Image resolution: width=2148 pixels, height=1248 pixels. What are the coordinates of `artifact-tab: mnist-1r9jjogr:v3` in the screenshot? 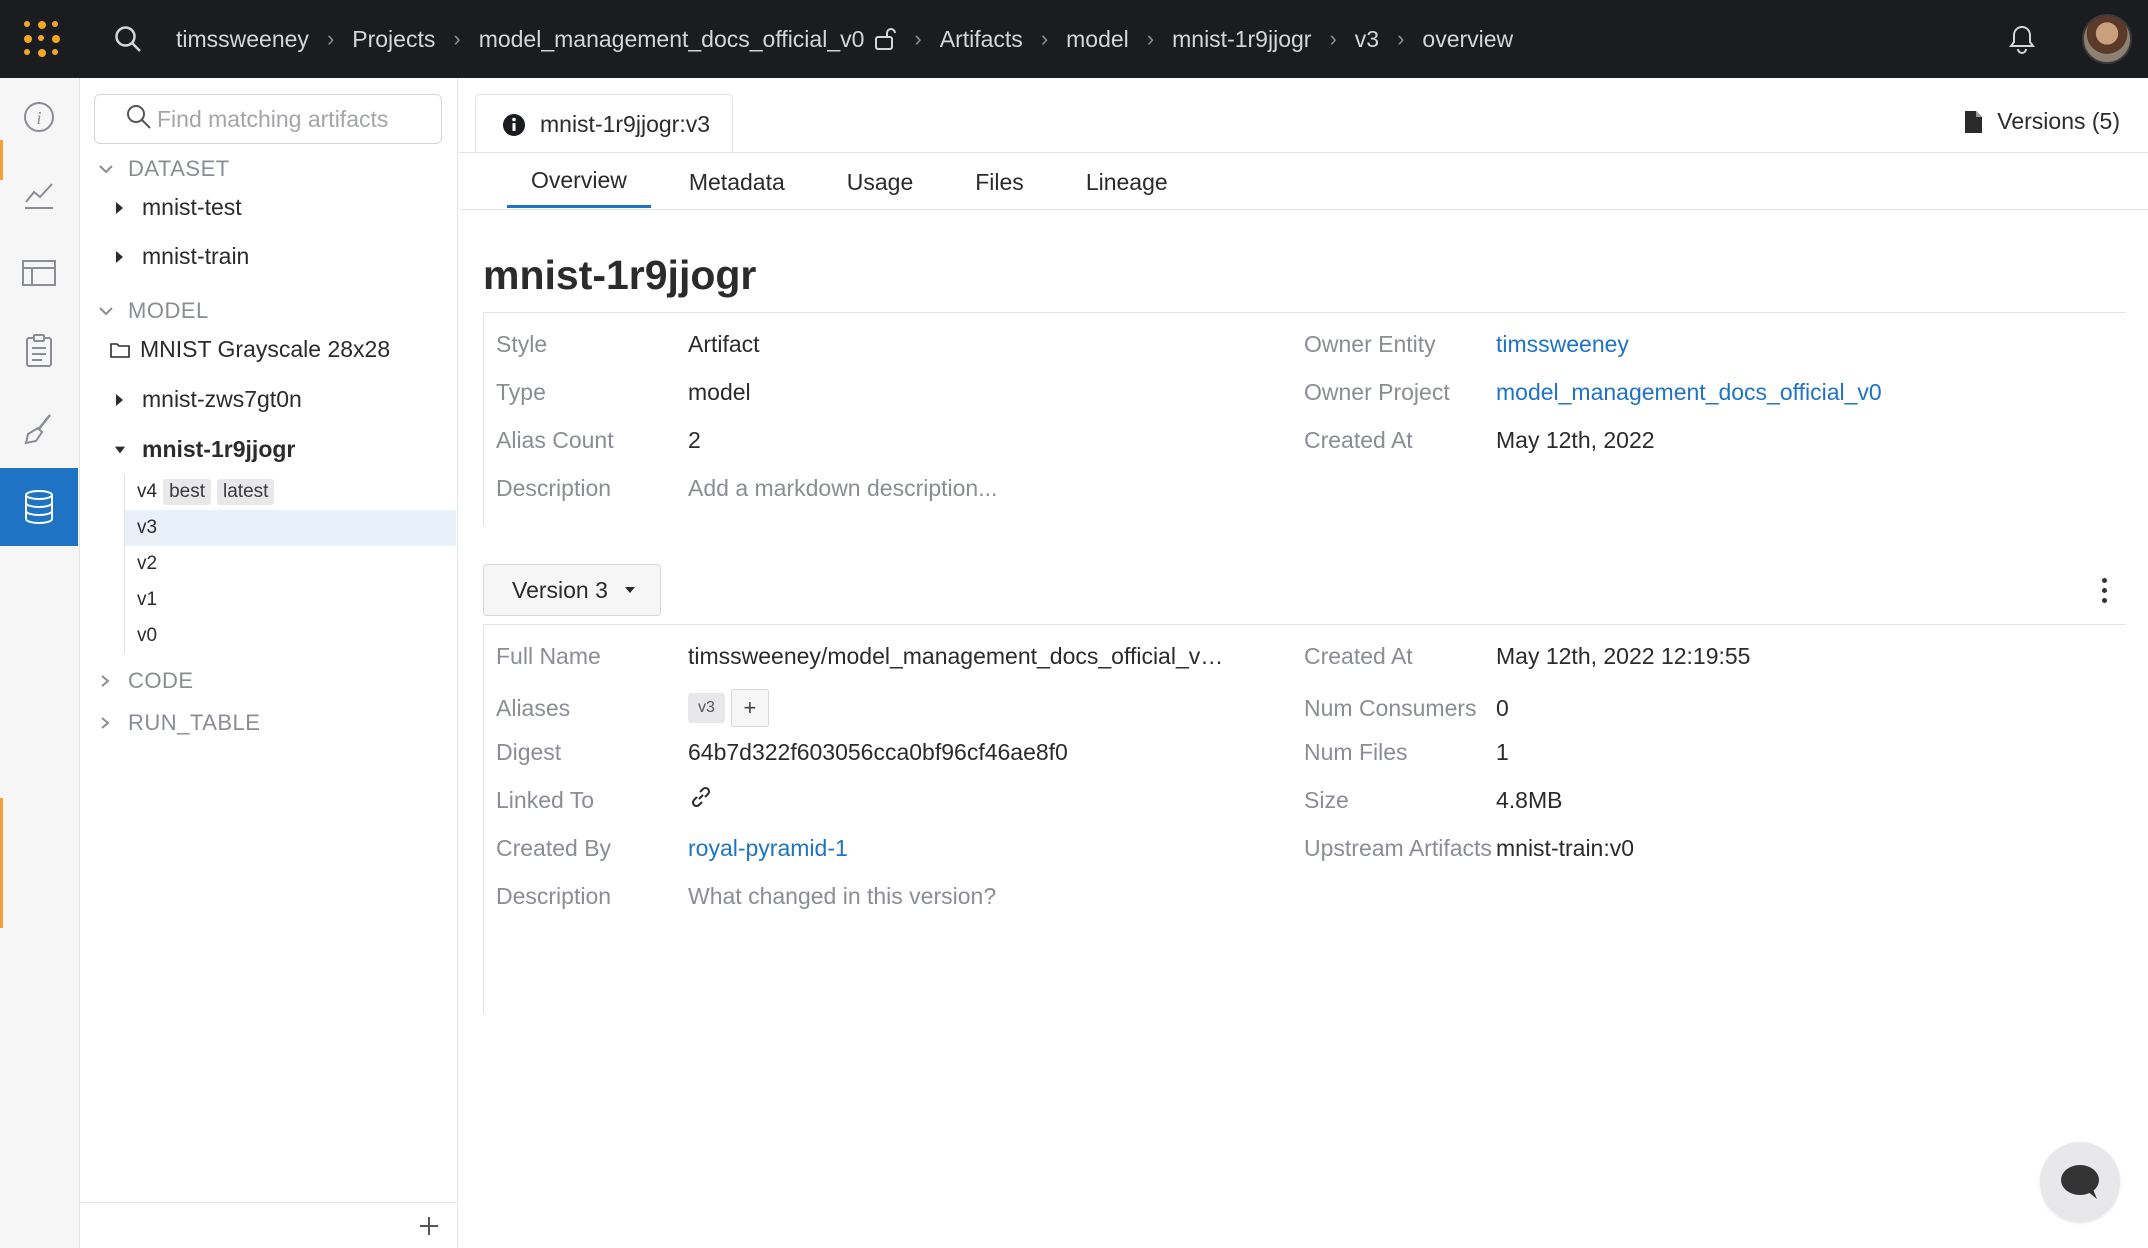 It's located at (604, 124).